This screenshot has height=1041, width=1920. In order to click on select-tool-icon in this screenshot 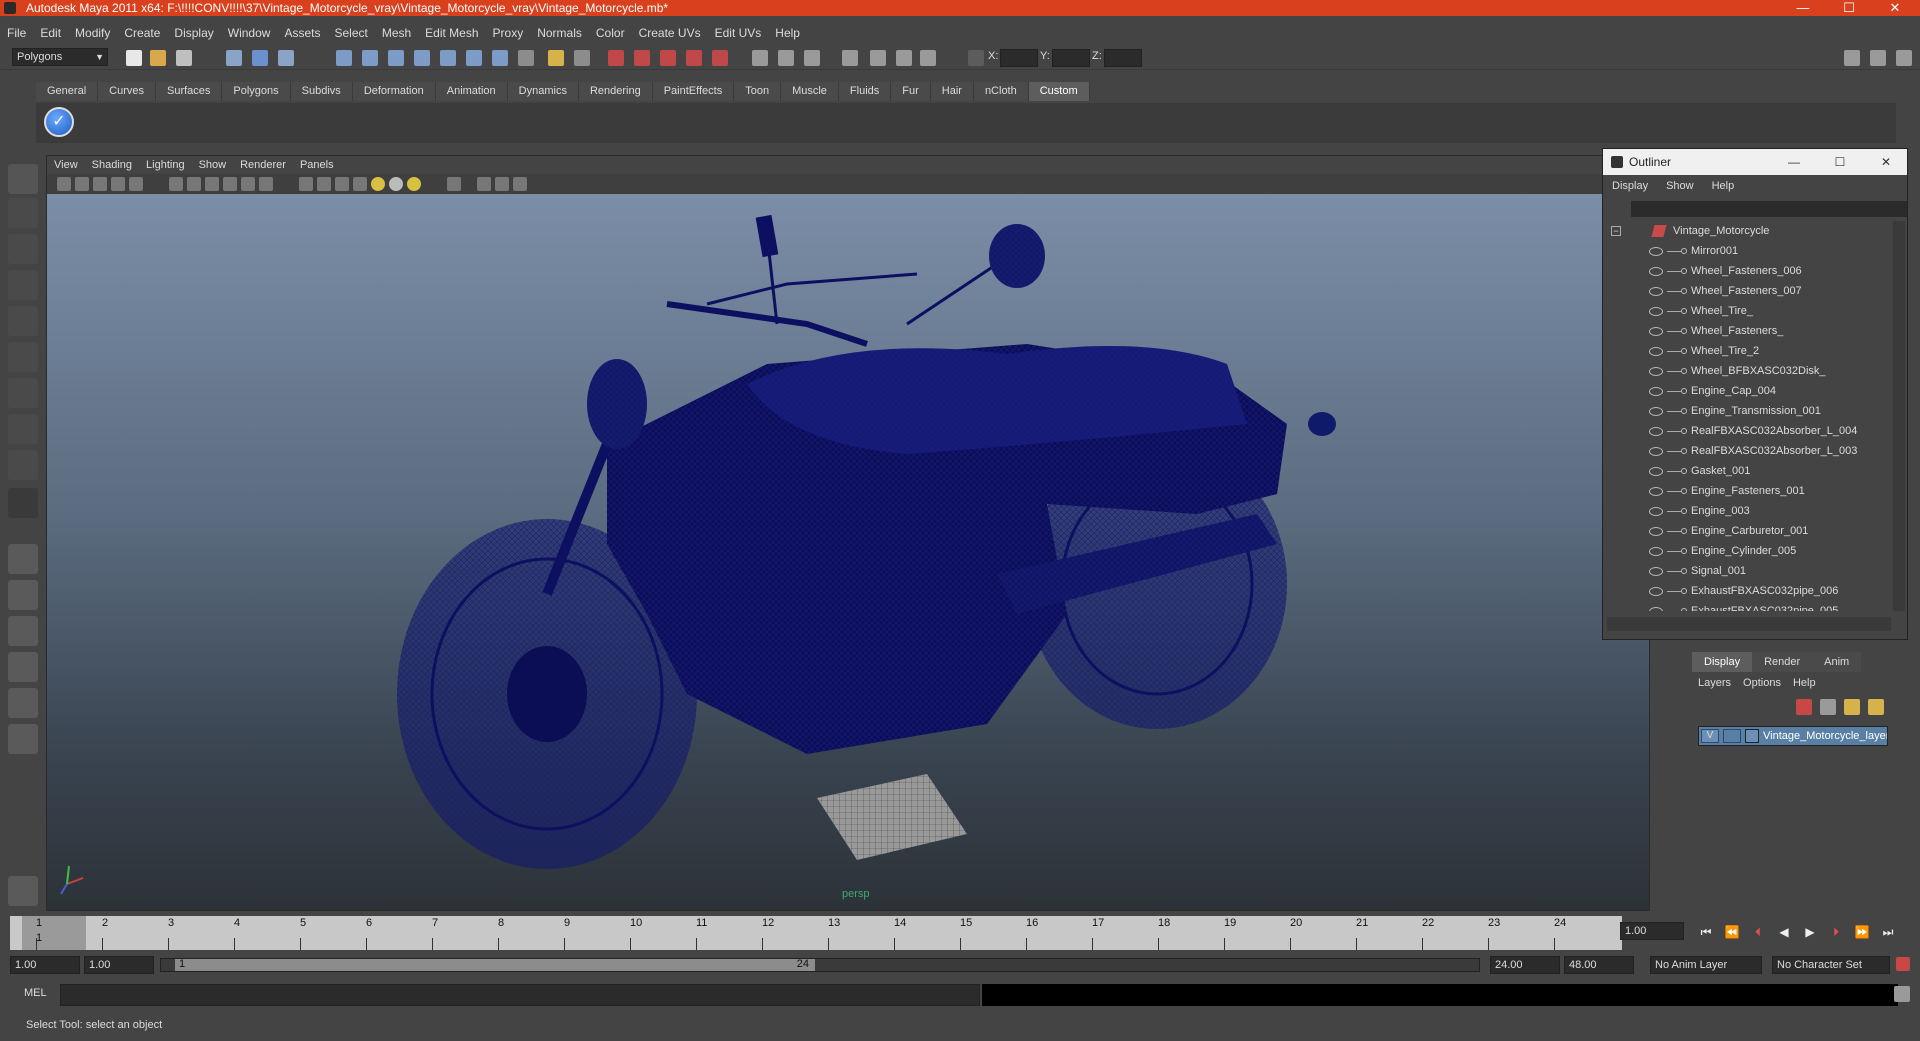, I will do `click(23, 179)`.